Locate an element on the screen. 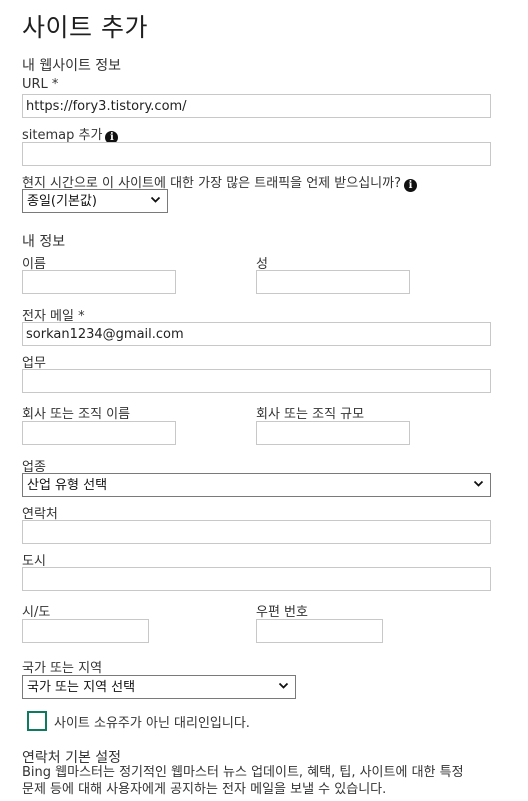  section-my-info: 내 정보 is located at coordinates (44, 242).